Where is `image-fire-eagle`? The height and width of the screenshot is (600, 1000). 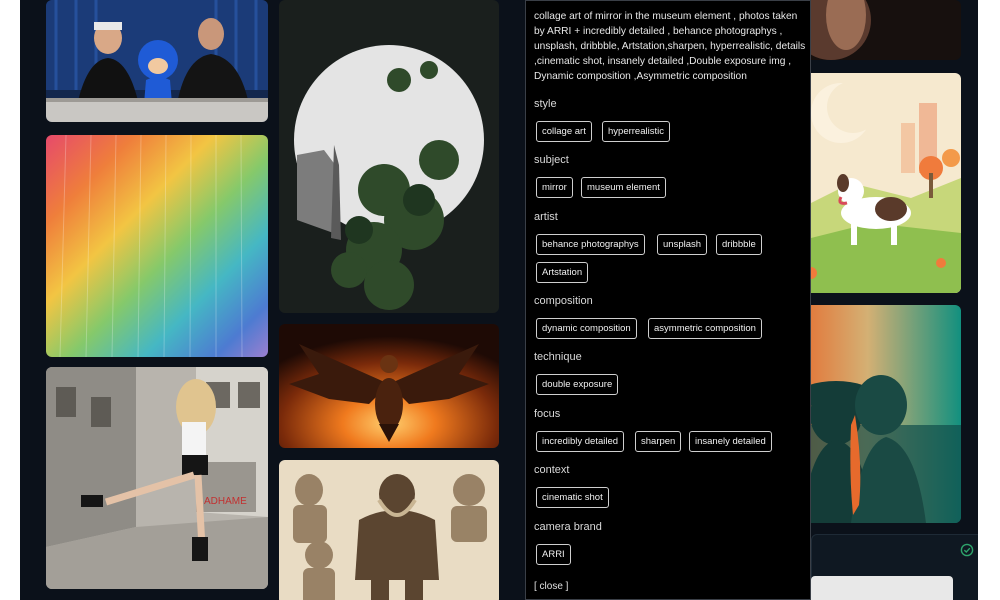
image-fire-eagle is located at coordinates (389, 386).